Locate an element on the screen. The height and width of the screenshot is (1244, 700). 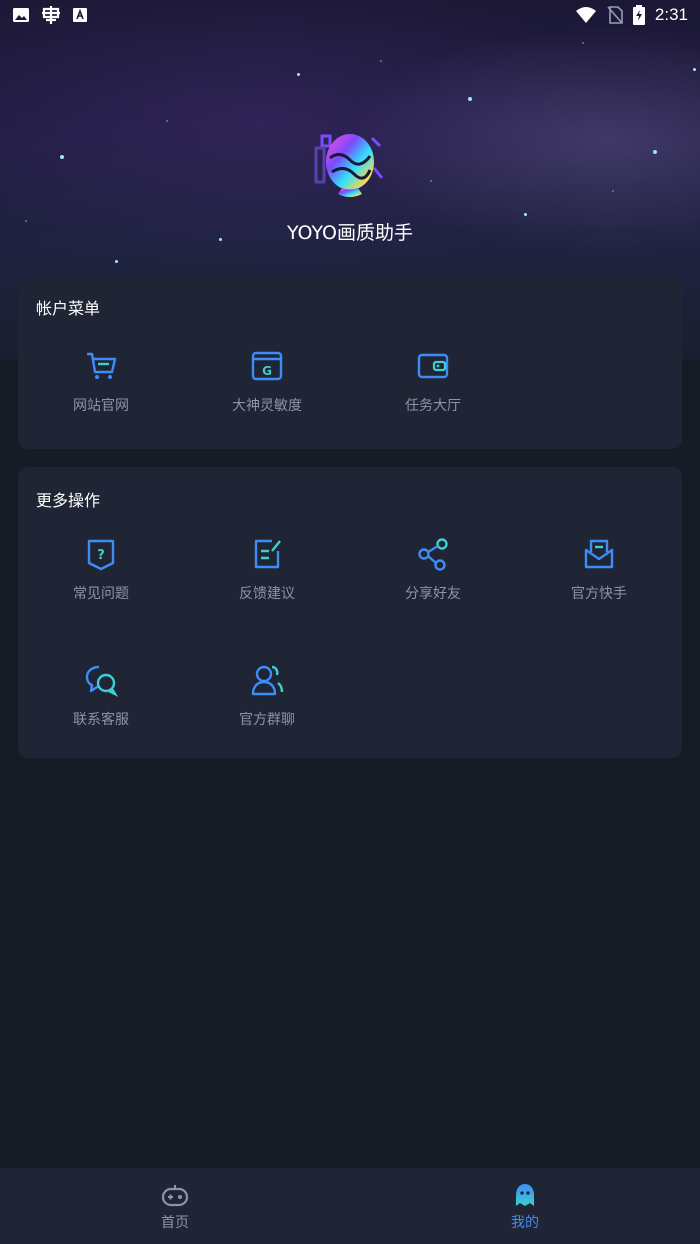
ghost-avatar-icon is located at coordinates (525, 1195).